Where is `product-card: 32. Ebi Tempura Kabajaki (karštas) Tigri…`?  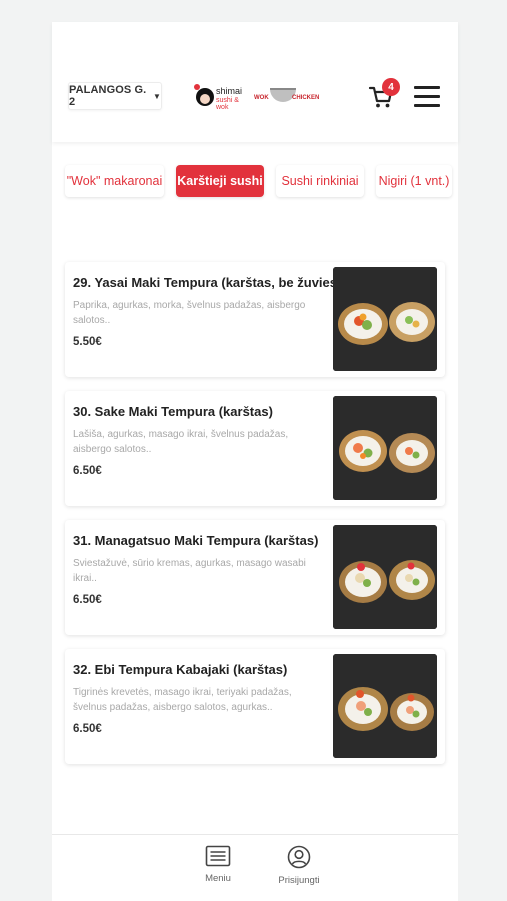
product-card: 32. Ebi Tempura Kabajaki (karštas) Tigri… is located at coordinates (255, 706).